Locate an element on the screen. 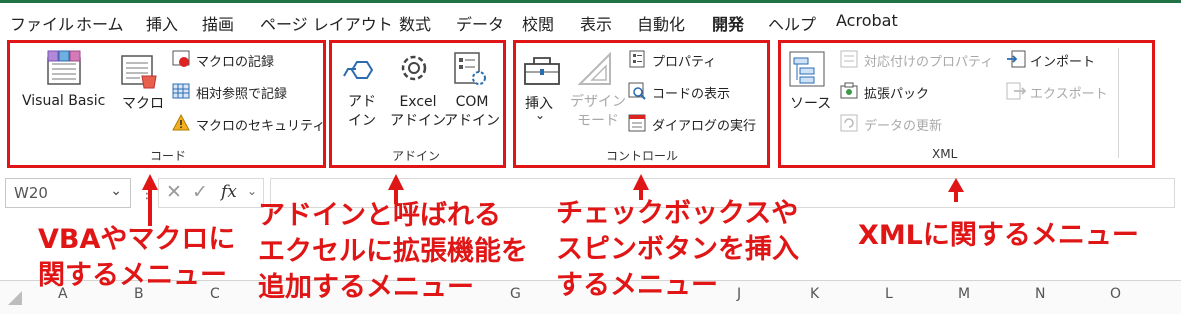  annotation-xml-line1: XMLに関するメニュー is located at coordinates (998, 235).